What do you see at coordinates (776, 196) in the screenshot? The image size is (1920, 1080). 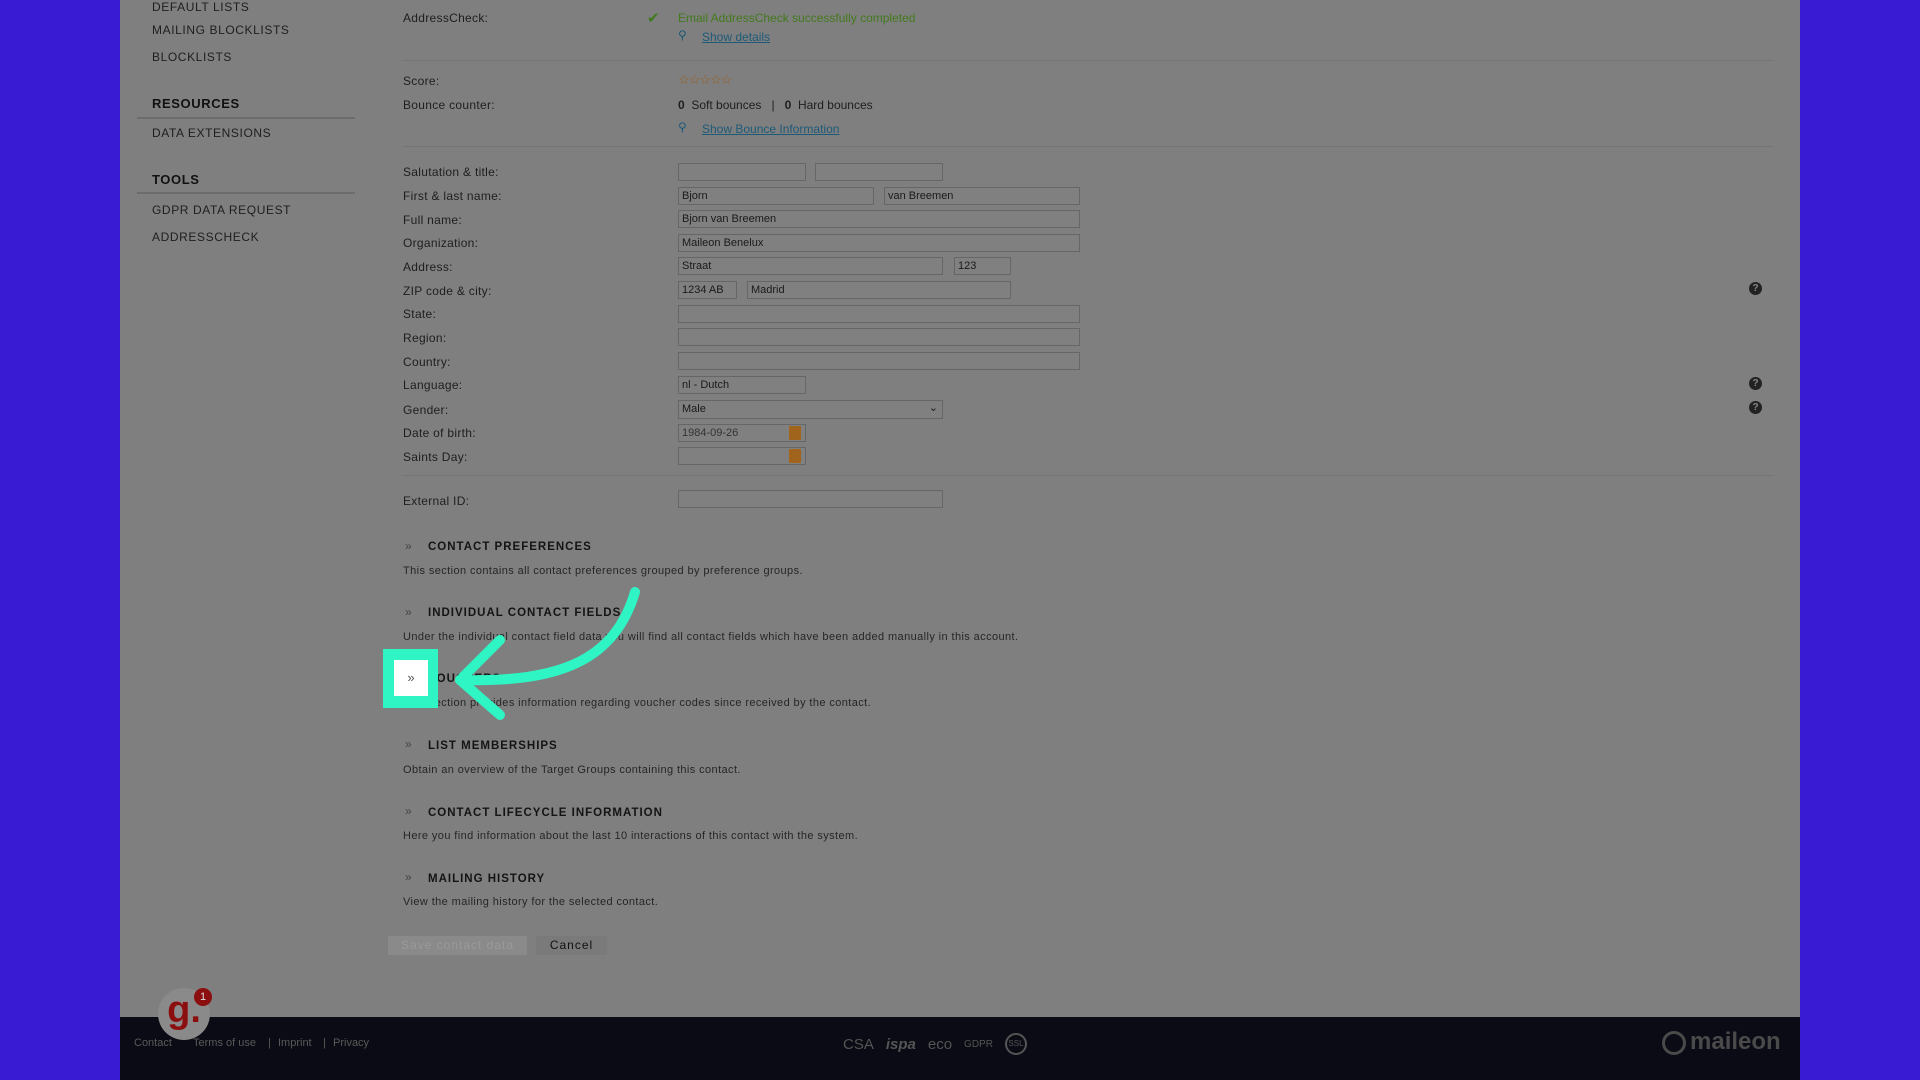 I see `first-name-input: Bjorn` at bounding box center [776, 196].